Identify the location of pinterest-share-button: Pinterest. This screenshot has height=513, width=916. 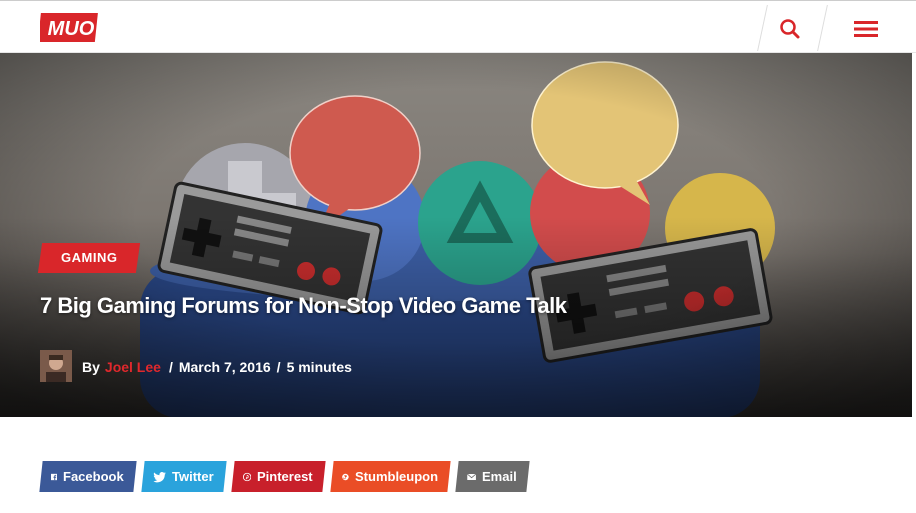
(278, 476).